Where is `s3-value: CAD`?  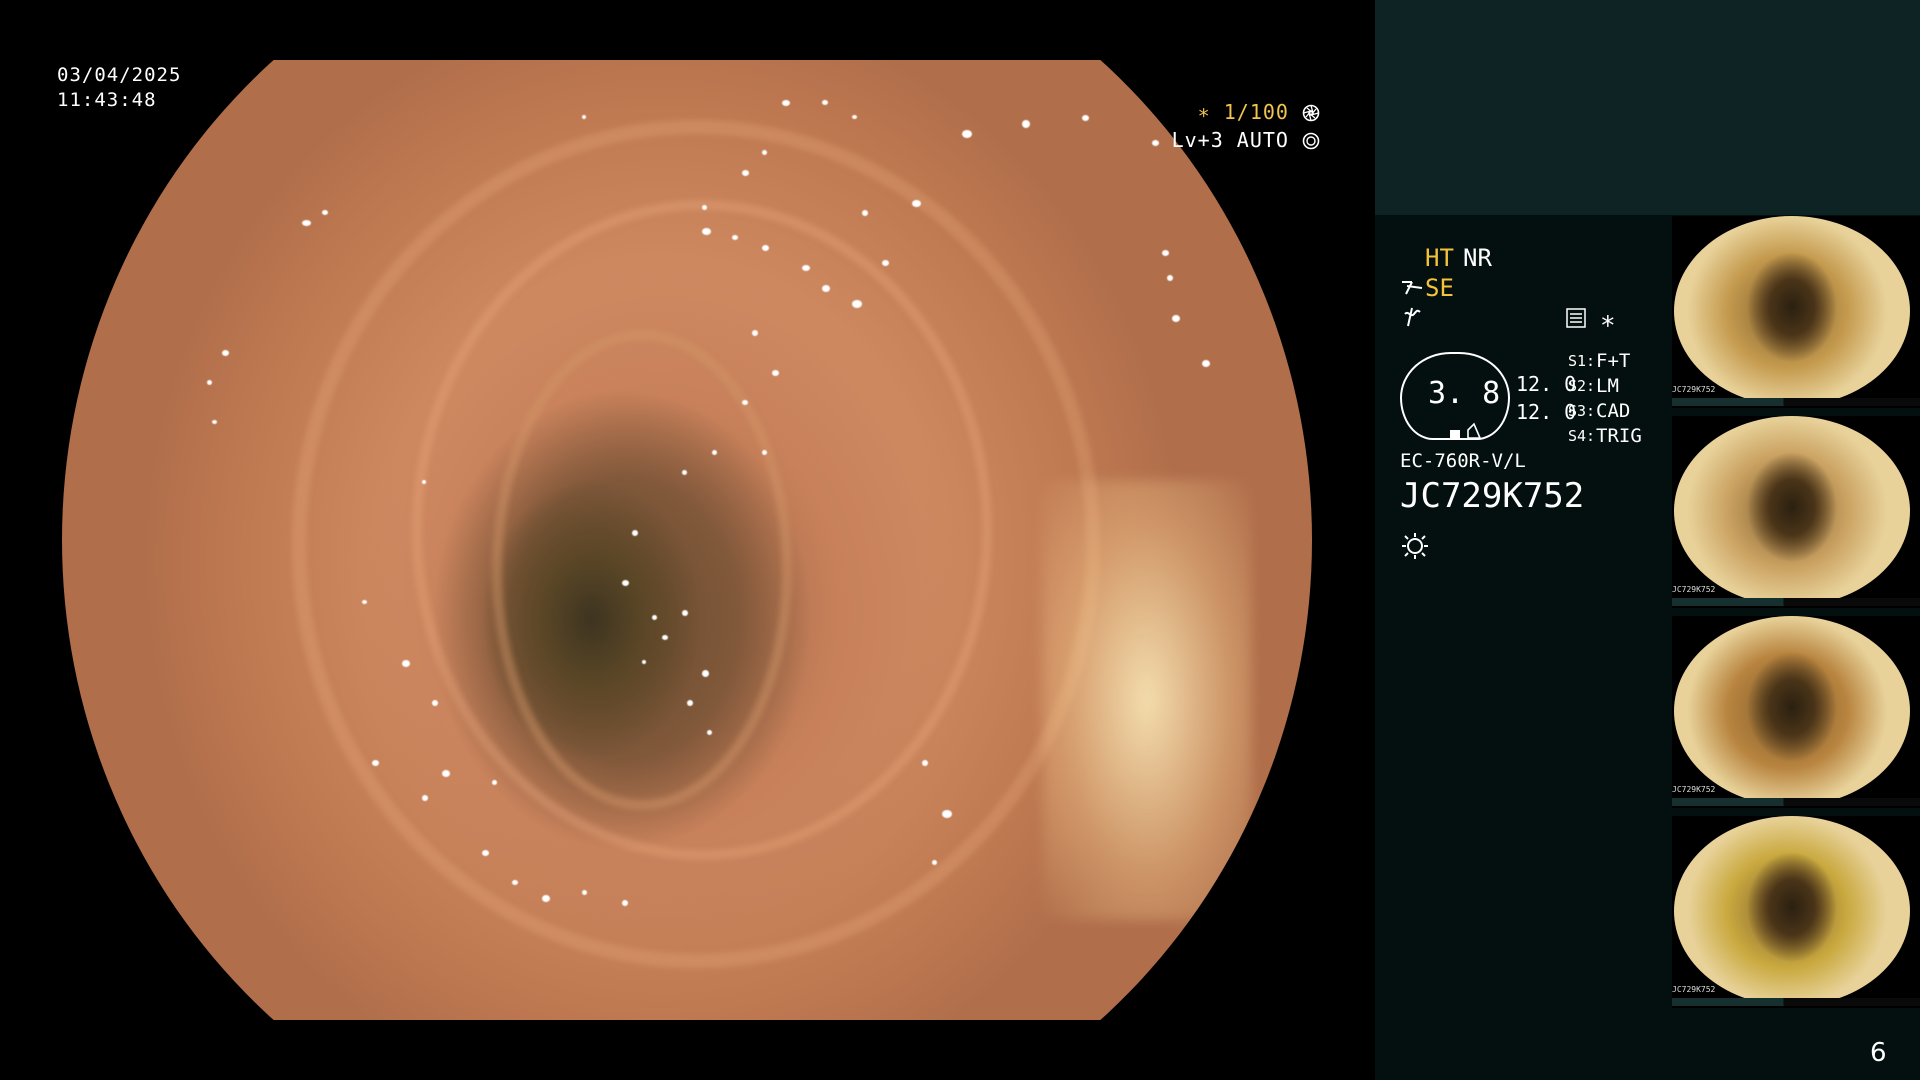 s3-value: CAD is located at coordinates (1613, 411).